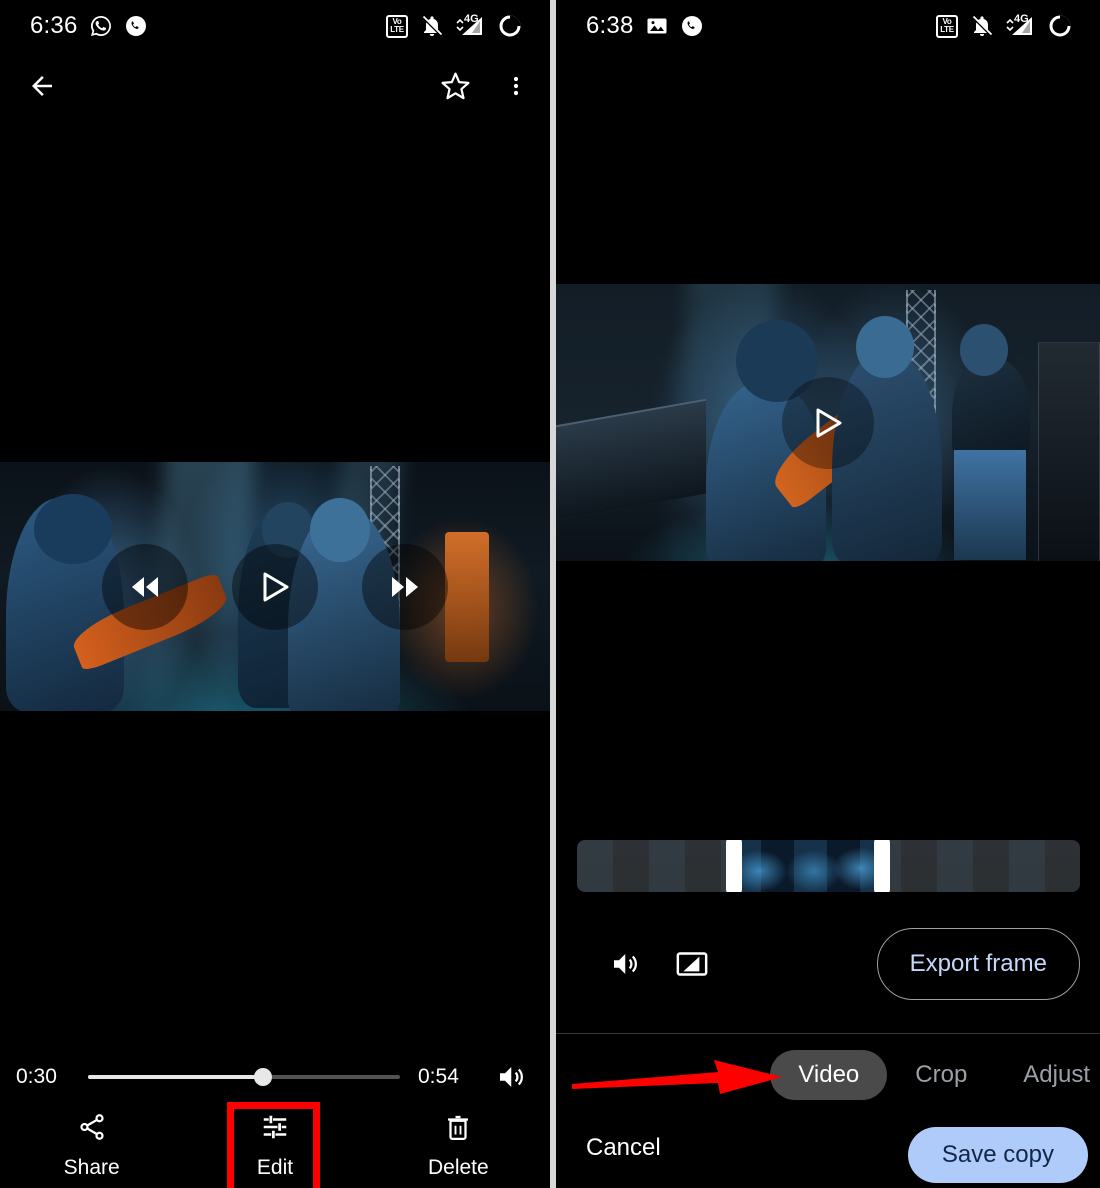 The image size is (1100, 1188). What do you see at coordinates (733, 866) in the screenshot?
I see `trim-start-handle` at bounding box center [733, 866].